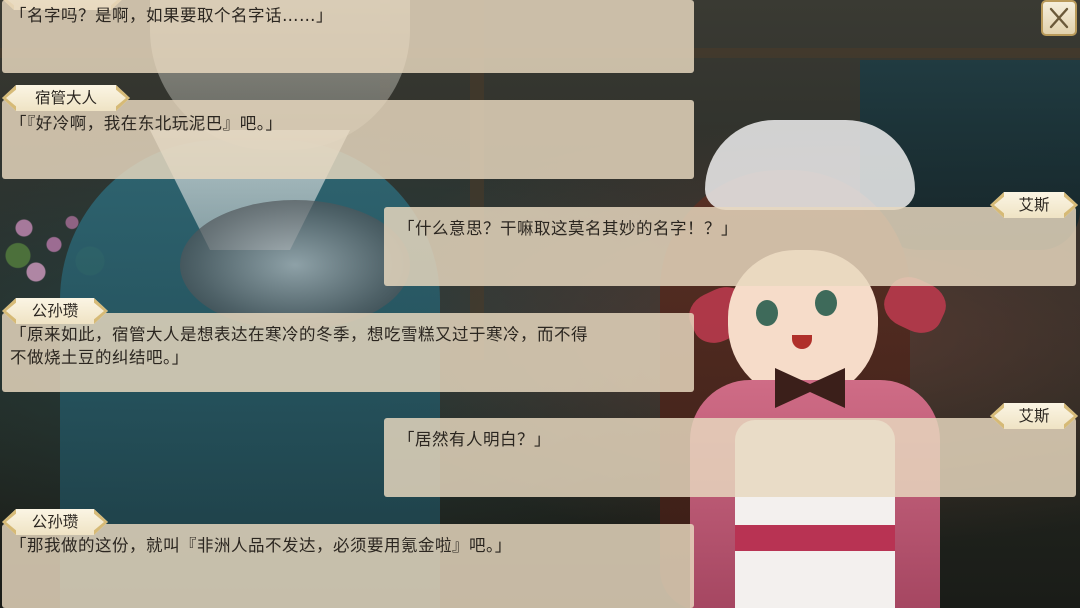  What do you see at coordinates (568, 228) in the screenshot?
I see `dialog-text: 「什么意思？干嘛取这莫名其妙的名字！？」` at bounding box center [568, 228].